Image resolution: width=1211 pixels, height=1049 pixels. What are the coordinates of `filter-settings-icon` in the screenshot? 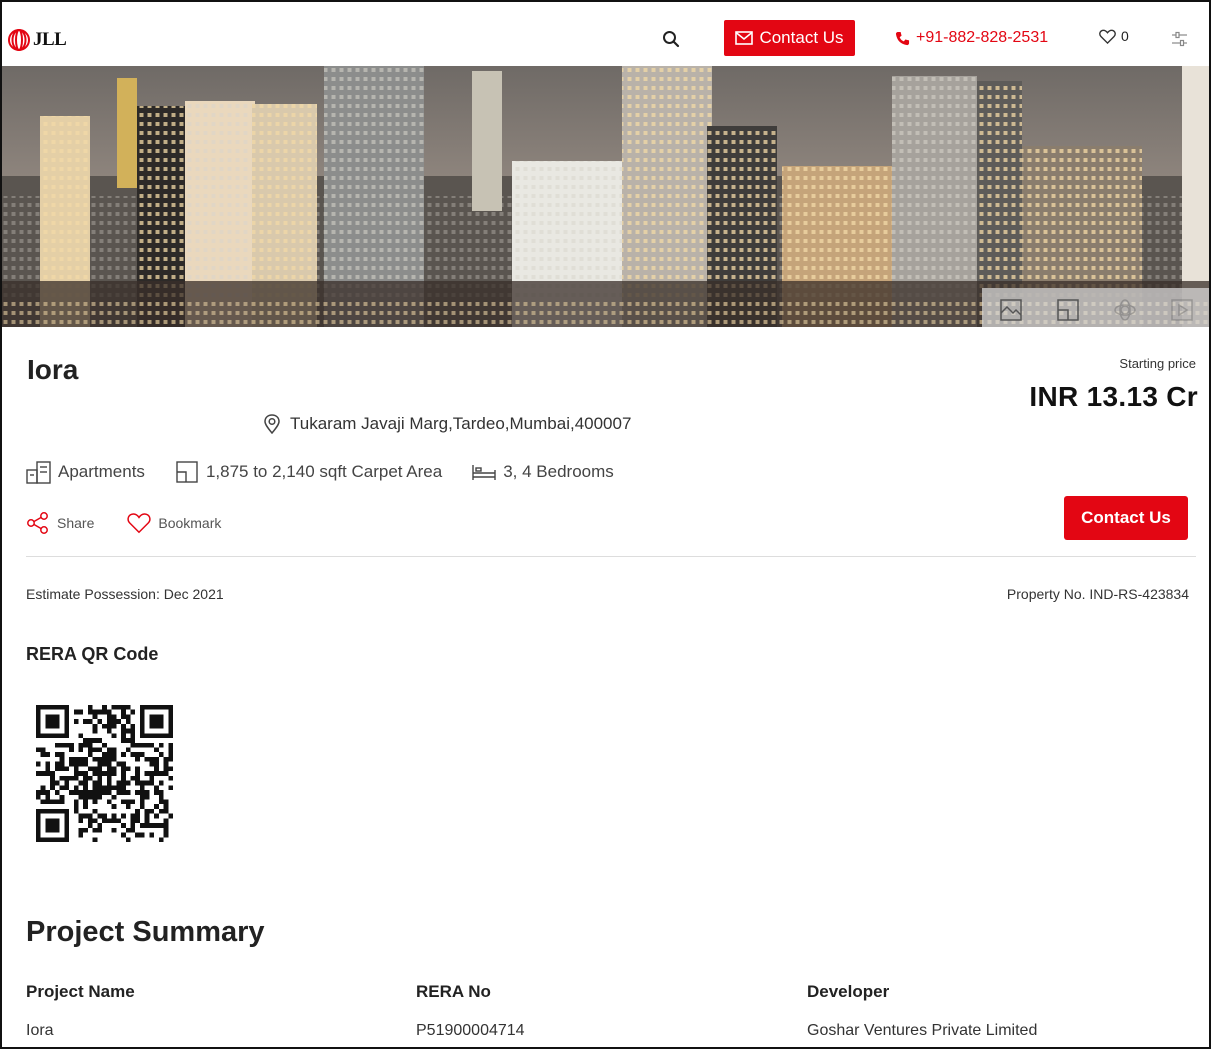 It's located at (1179, 39).